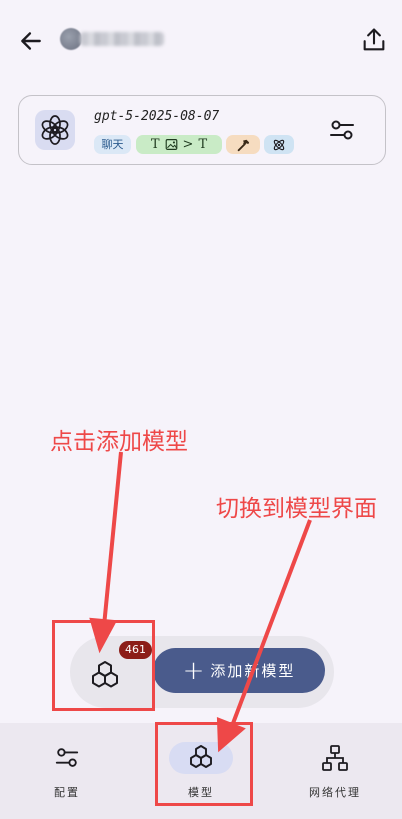  Describe the element at coordinates (155, 144) in the screenshot. I see `input-modality-text: T` at that location.